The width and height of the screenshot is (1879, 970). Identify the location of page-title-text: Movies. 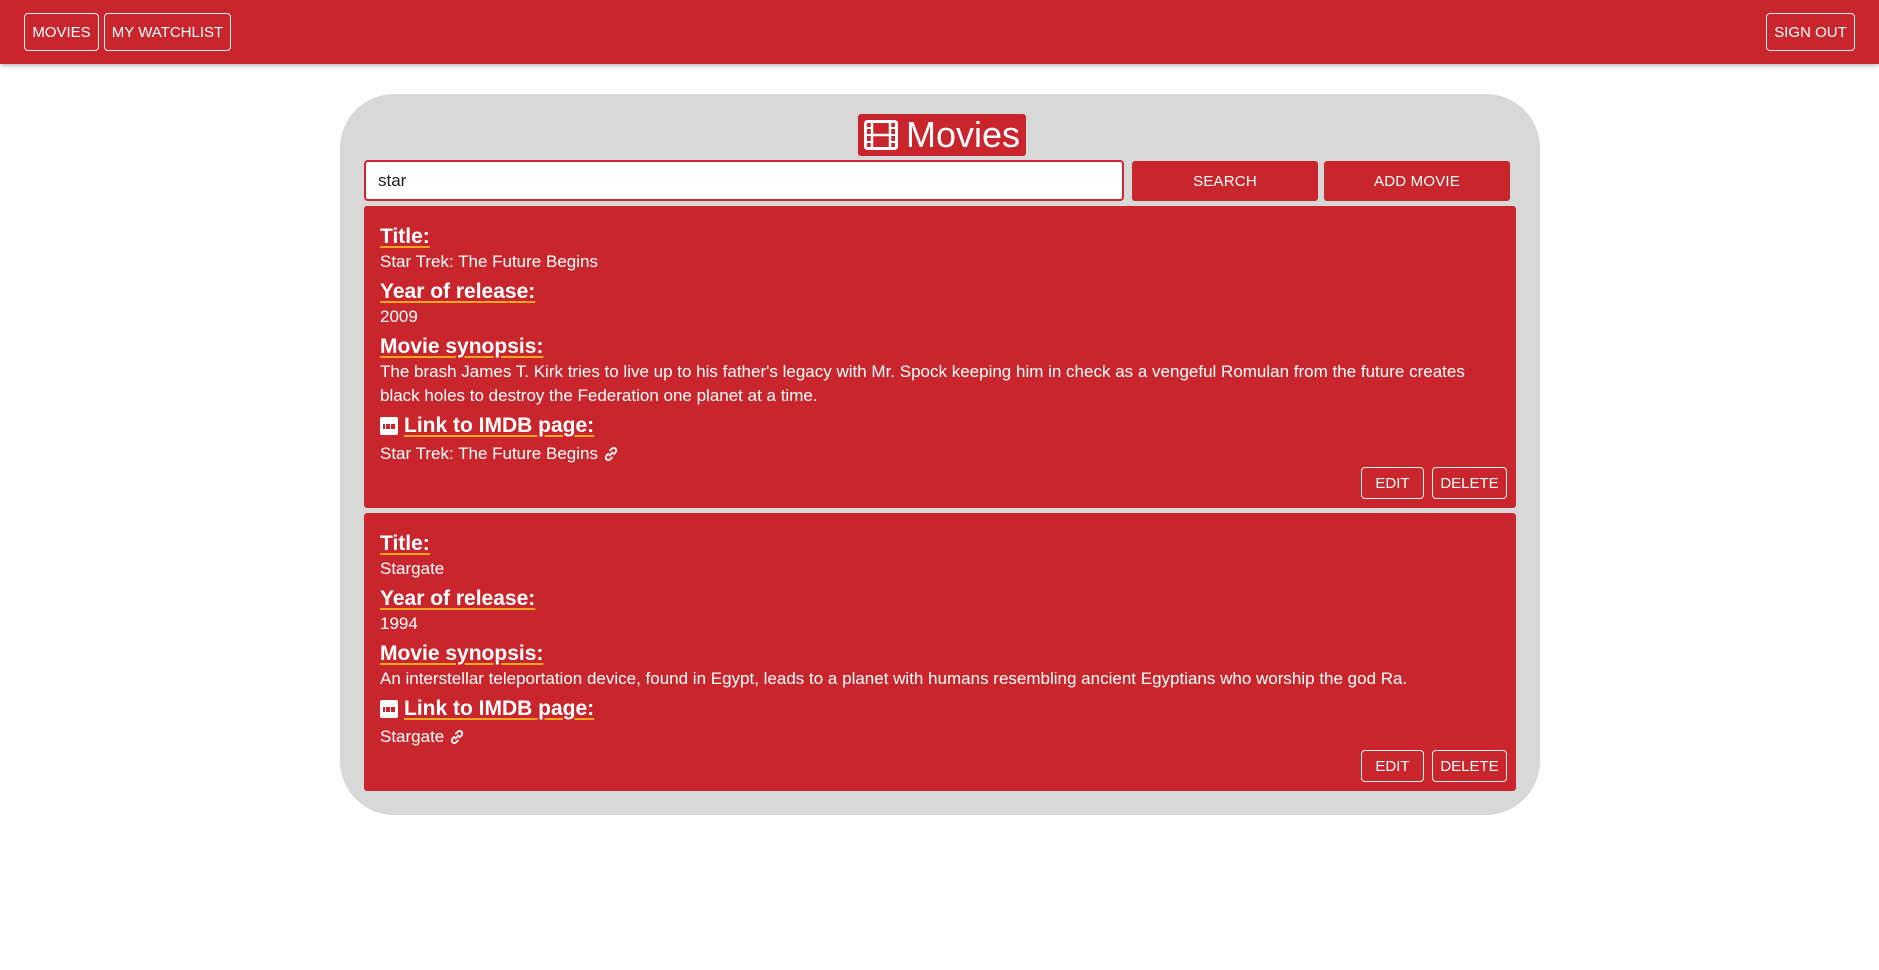
(963, 134).